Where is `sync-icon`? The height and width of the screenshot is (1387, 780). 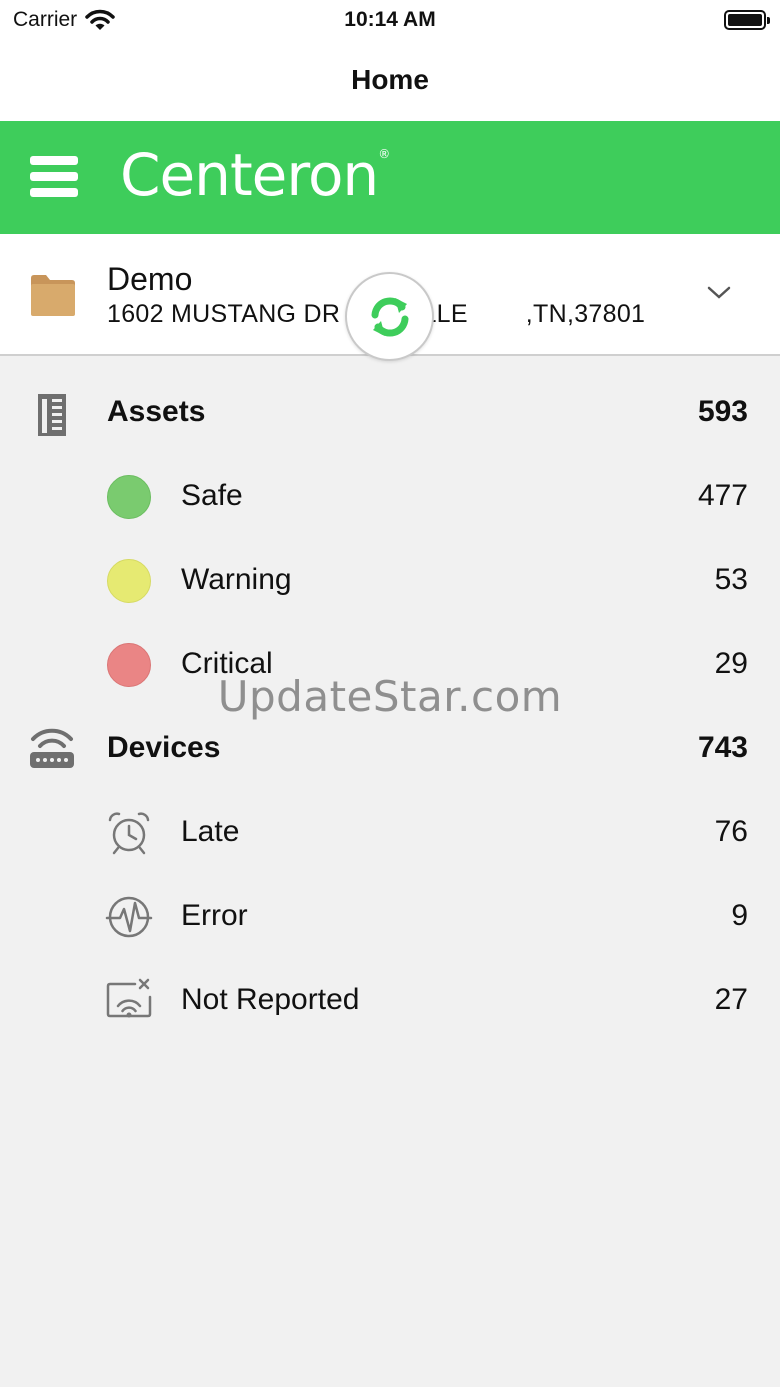
sync-icon is located at coordinates (389, 316).